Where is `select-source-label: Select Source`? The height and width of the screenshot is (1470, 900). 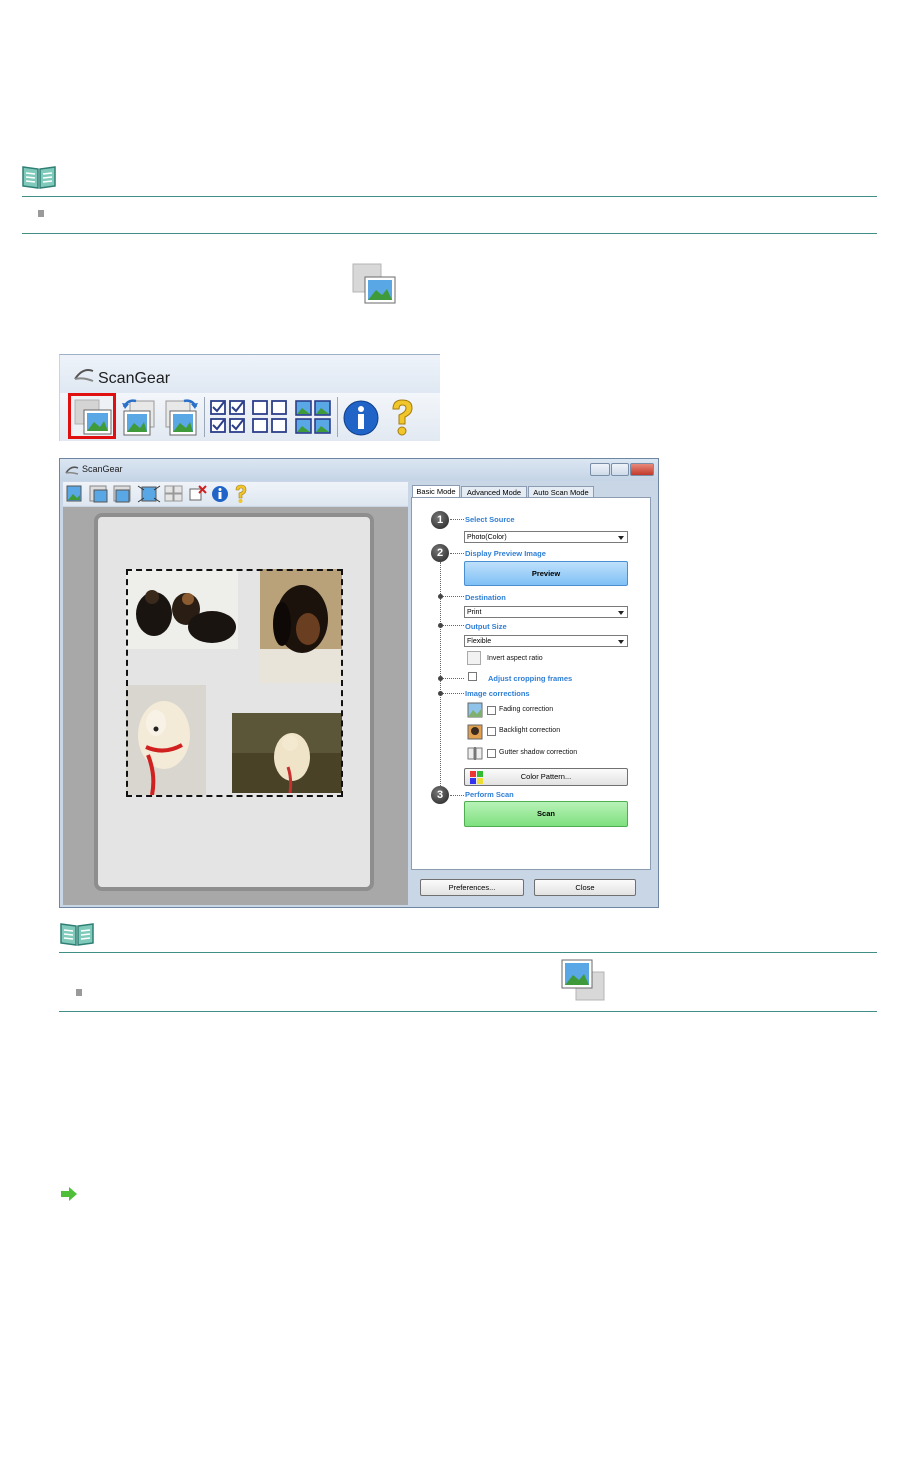 select-source-label: Select Source is located at coordinates (490, 519).